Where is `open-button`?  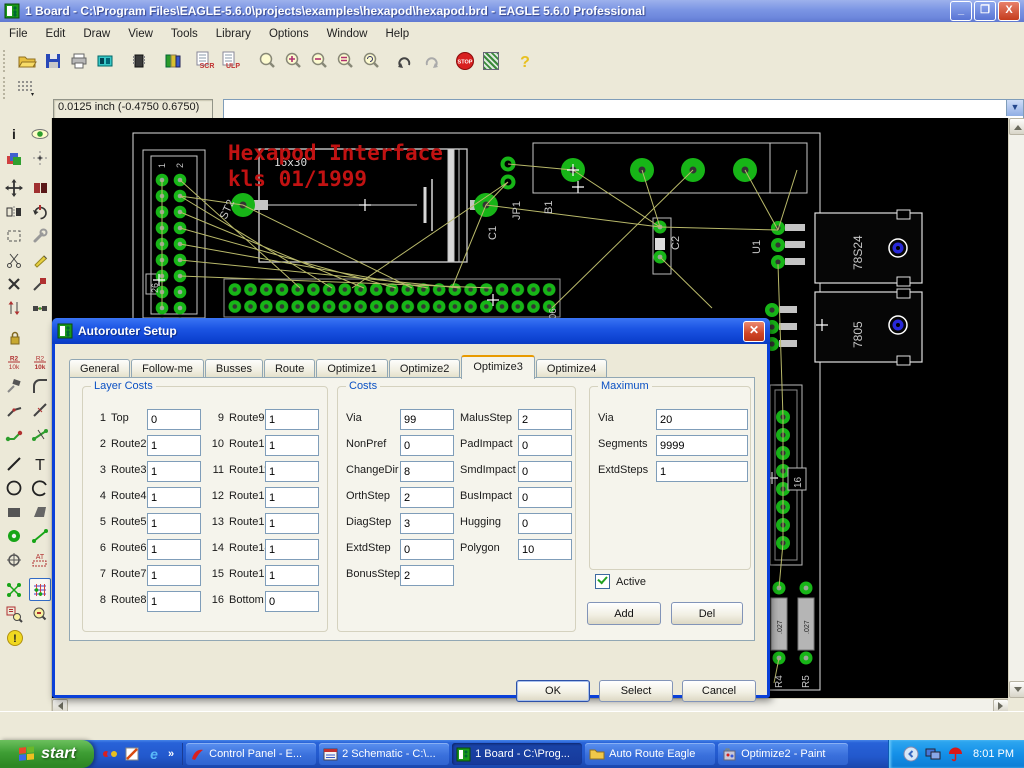 open-button is located at coordinates (27, 61).